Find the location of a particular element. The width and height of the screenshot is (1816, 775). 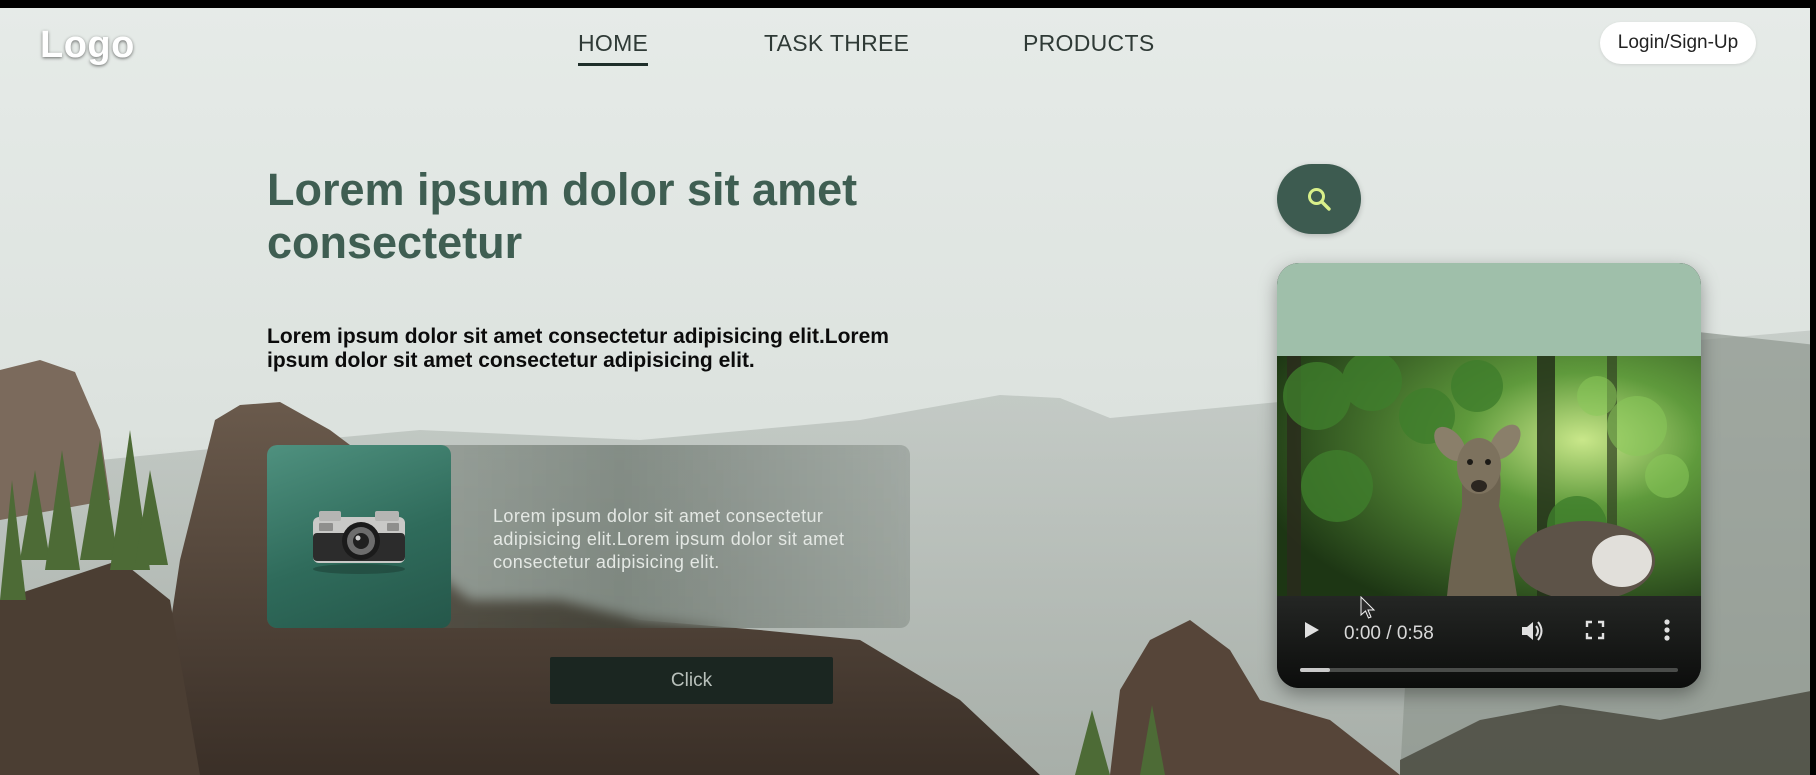

search-icon is located at coordinates (1319, 199).